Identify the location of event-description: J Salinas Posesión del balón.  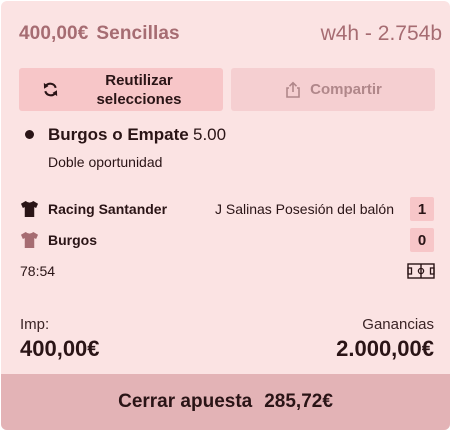
(304, 209).